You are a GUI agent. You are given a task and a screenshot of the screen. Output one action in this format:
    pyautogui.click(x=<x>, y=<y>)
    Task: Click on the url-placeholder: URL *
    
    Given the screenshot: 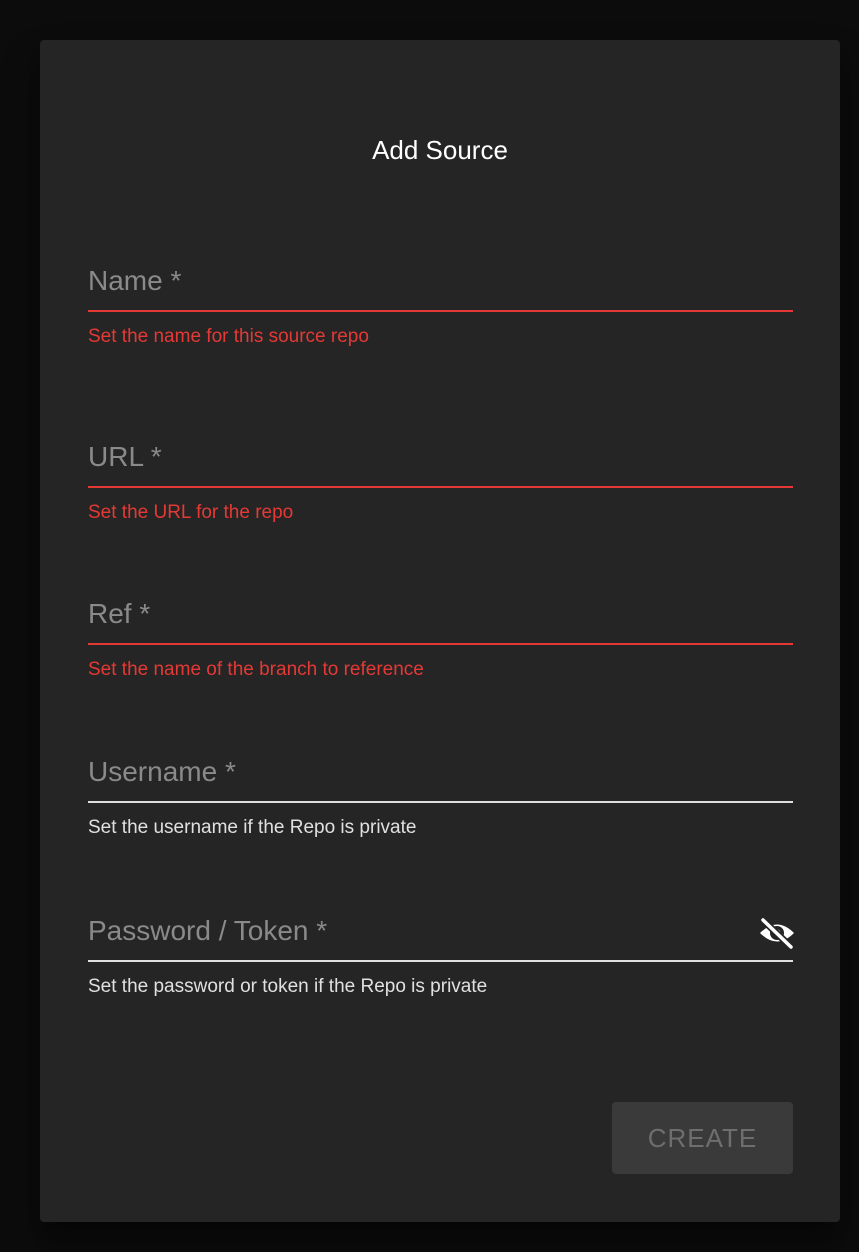 What is the action you would take?
    pyautogui.click(x=125, y=456)
    